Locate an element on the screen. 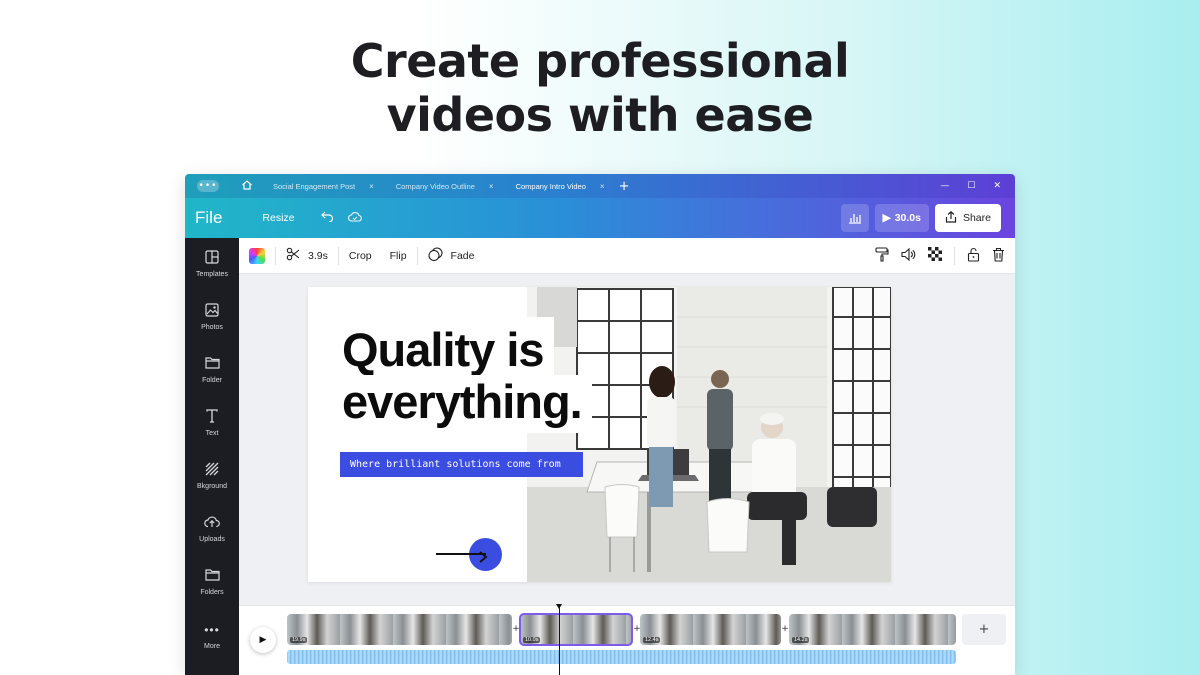  sidebar-item-folder: Folder is located at coordinates (212, 370).